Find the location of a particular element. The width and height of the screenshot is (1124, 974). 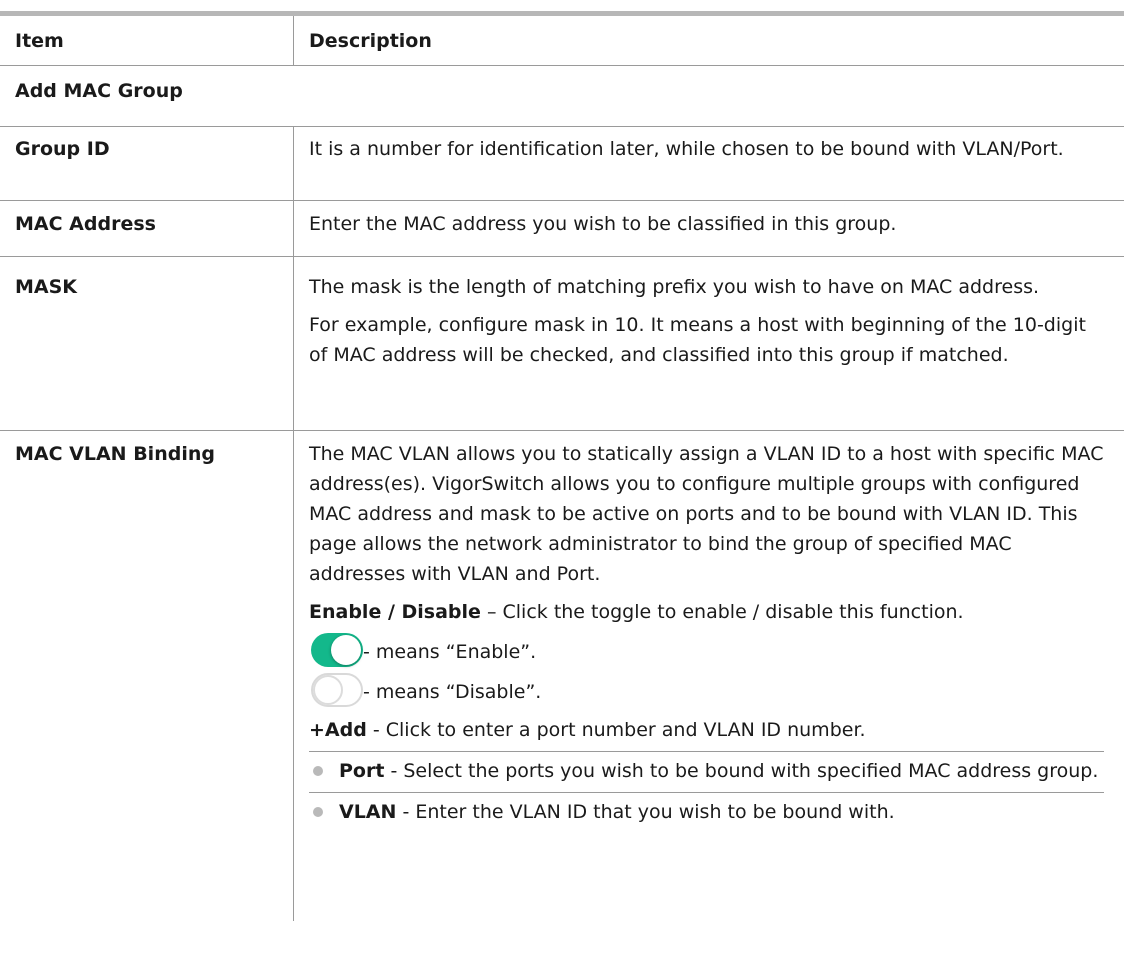

header-description: Description is located at coordinates (370, 40).